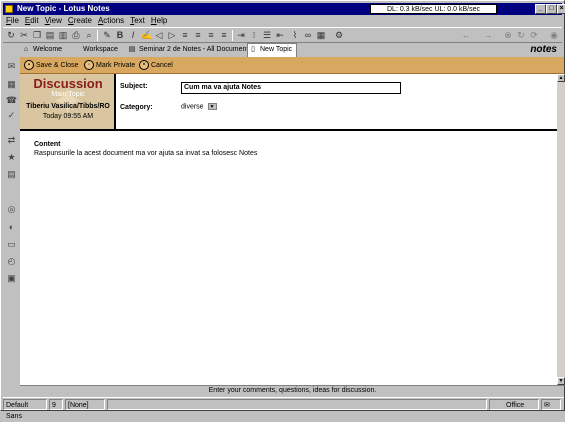 This screenshot has width=565, height=422. What do you see at coordinates (50, 35) in the screenshot?
I see `paste-icon: ▤` at bounding box center [50, 35].